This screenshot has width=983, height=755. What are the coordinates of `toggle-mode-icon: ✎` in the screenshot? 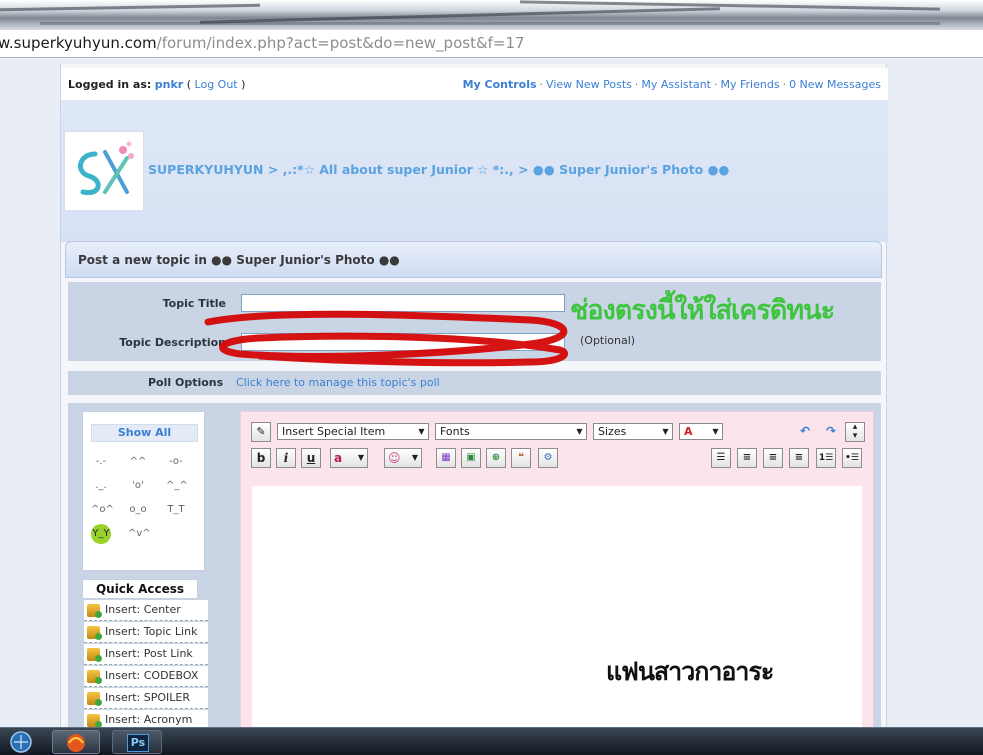 It's located at (261, 432).